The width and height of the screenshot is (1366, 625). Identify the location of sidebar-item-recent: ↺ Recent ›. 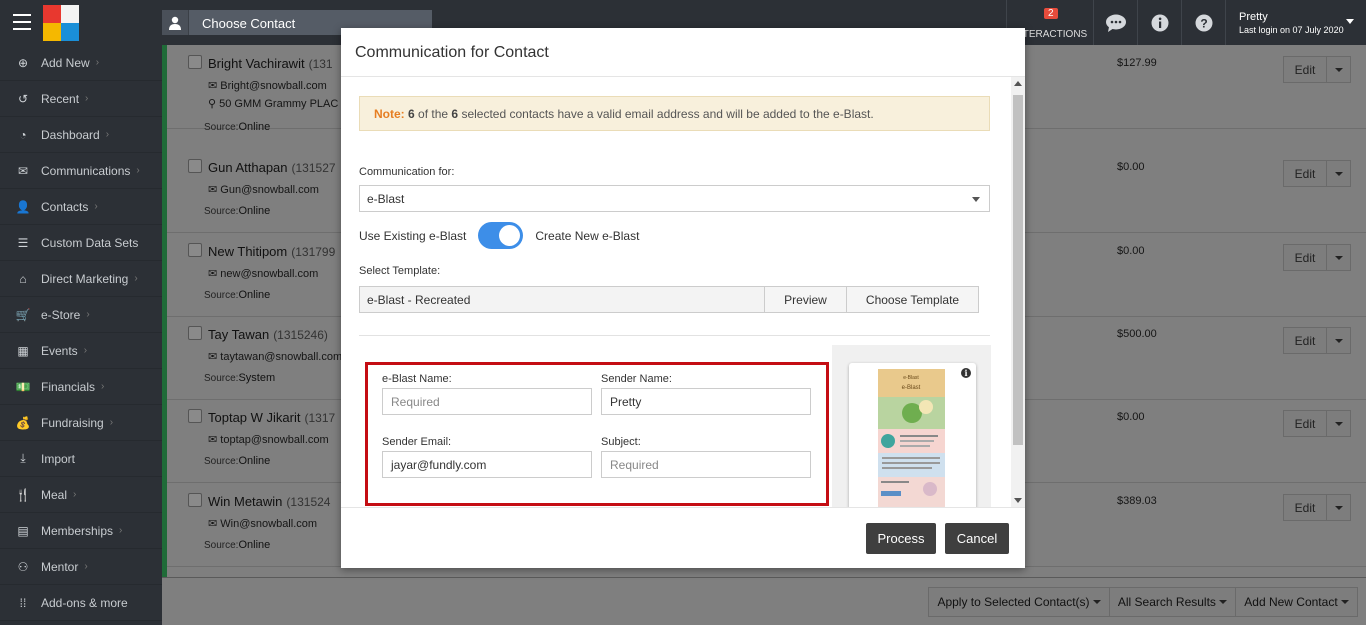
(81, 99).